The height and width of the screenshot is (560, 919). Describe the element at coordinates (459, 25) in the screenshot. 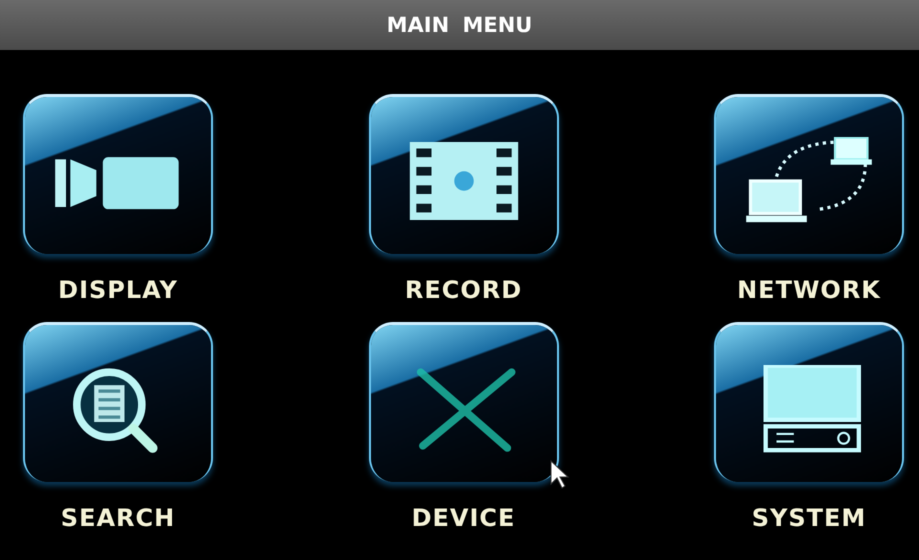

I see `menu-title: MAIN MENU` at that location.